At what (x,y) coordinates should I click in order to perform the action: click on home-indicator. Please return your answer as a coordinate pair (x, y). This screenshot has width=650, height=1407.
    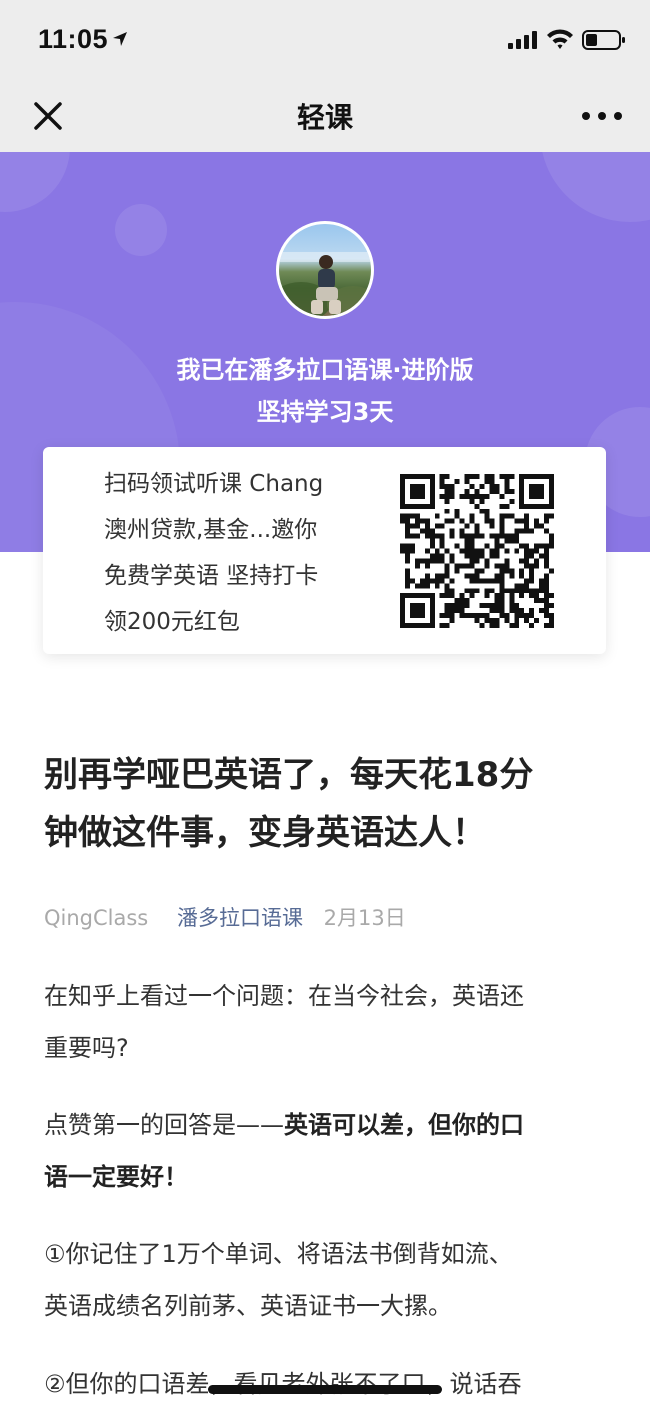
    Looking at the image, I should click on (325, 1389).